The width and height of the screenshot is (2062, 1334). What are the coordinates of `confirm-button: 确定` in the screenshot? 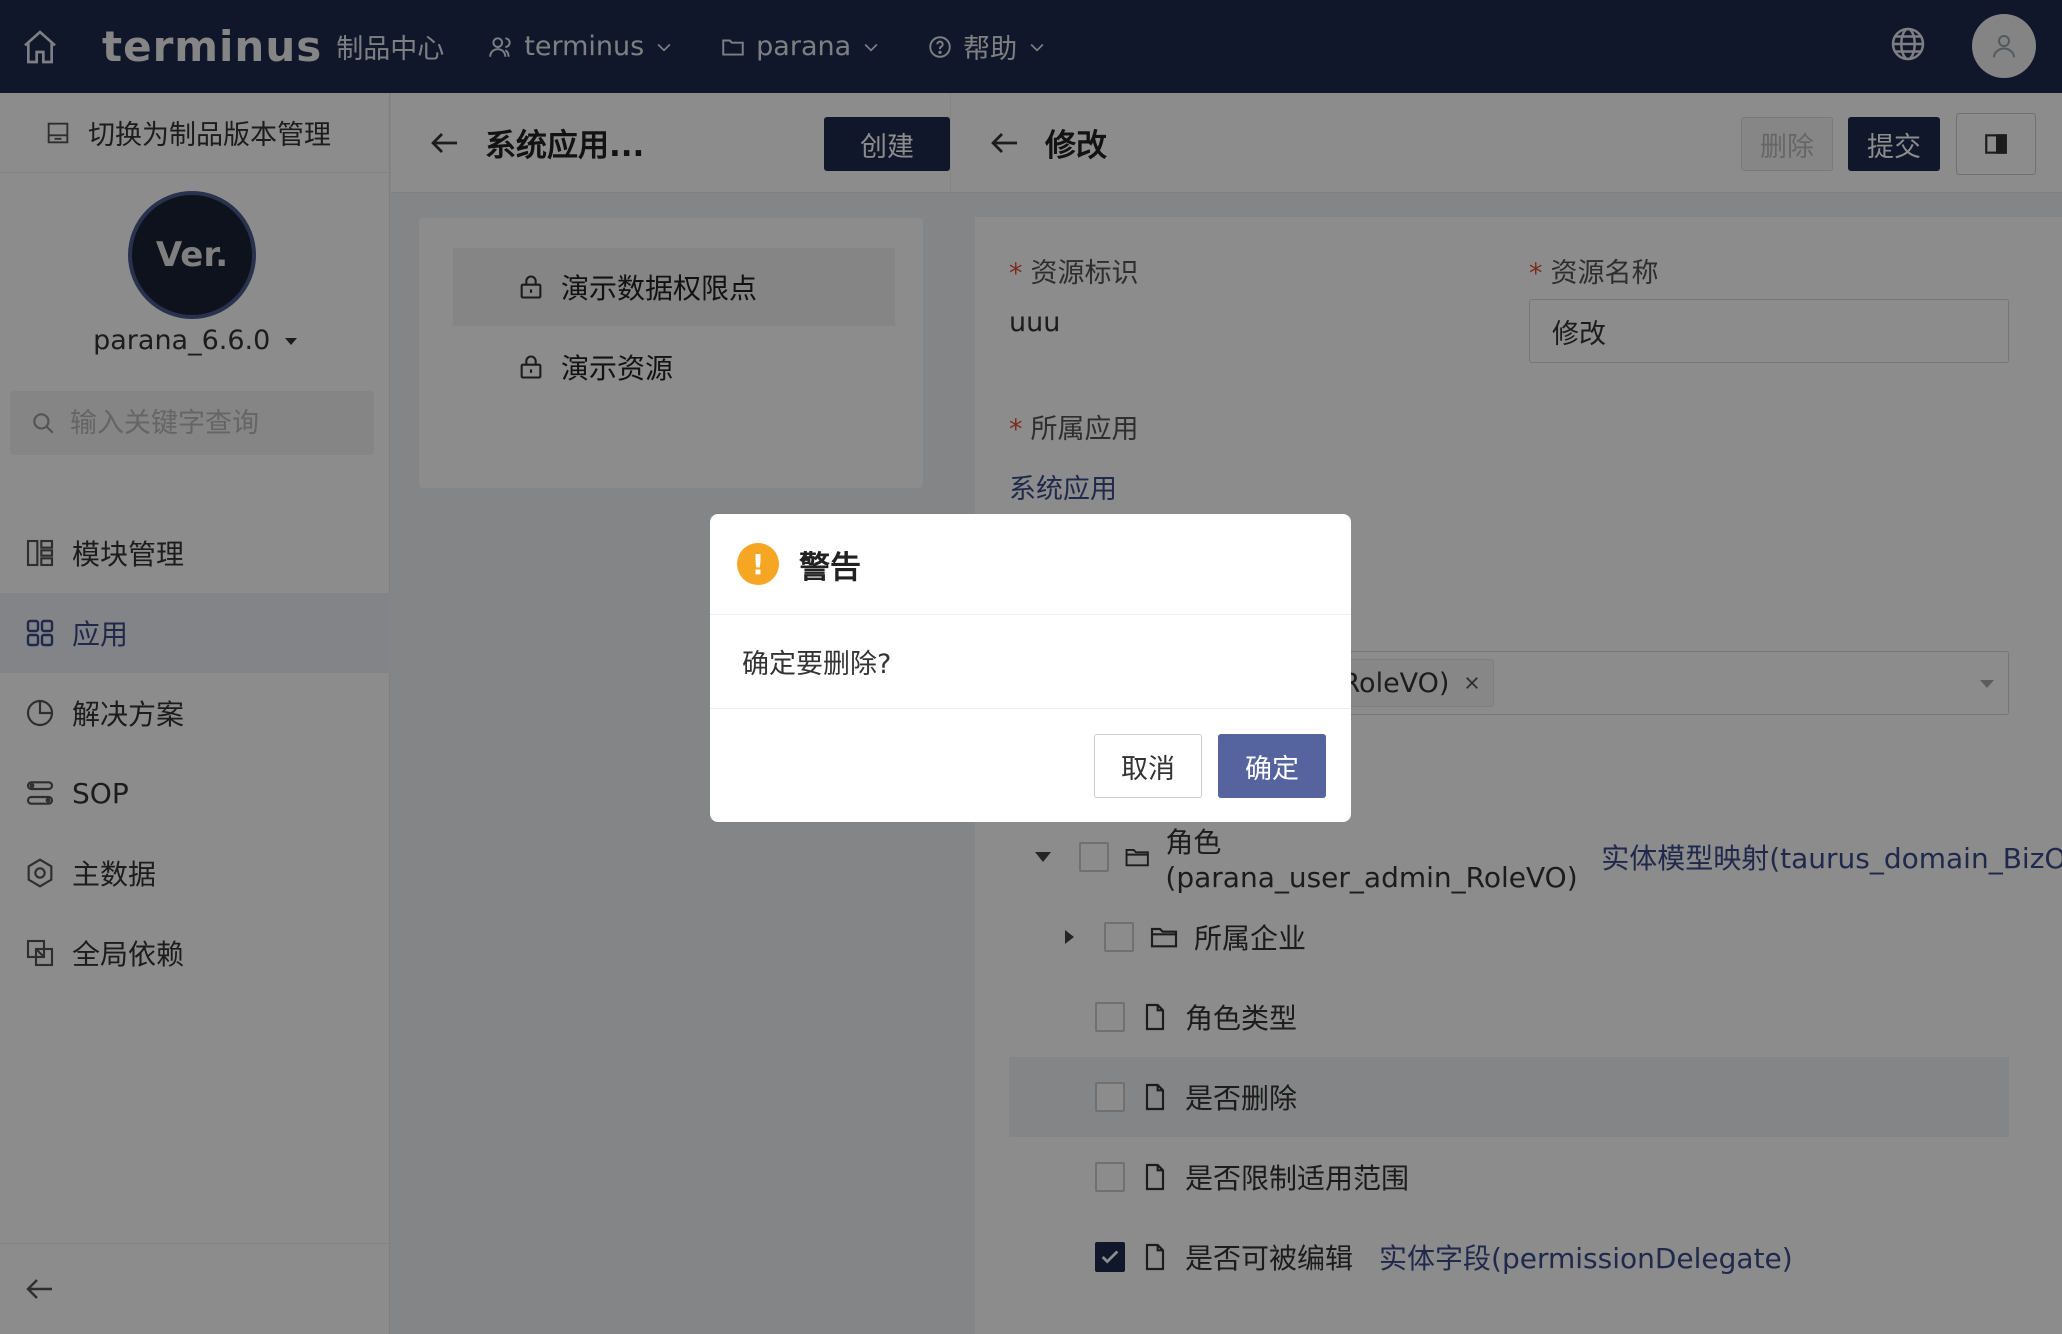 It's located at (1272, 766).